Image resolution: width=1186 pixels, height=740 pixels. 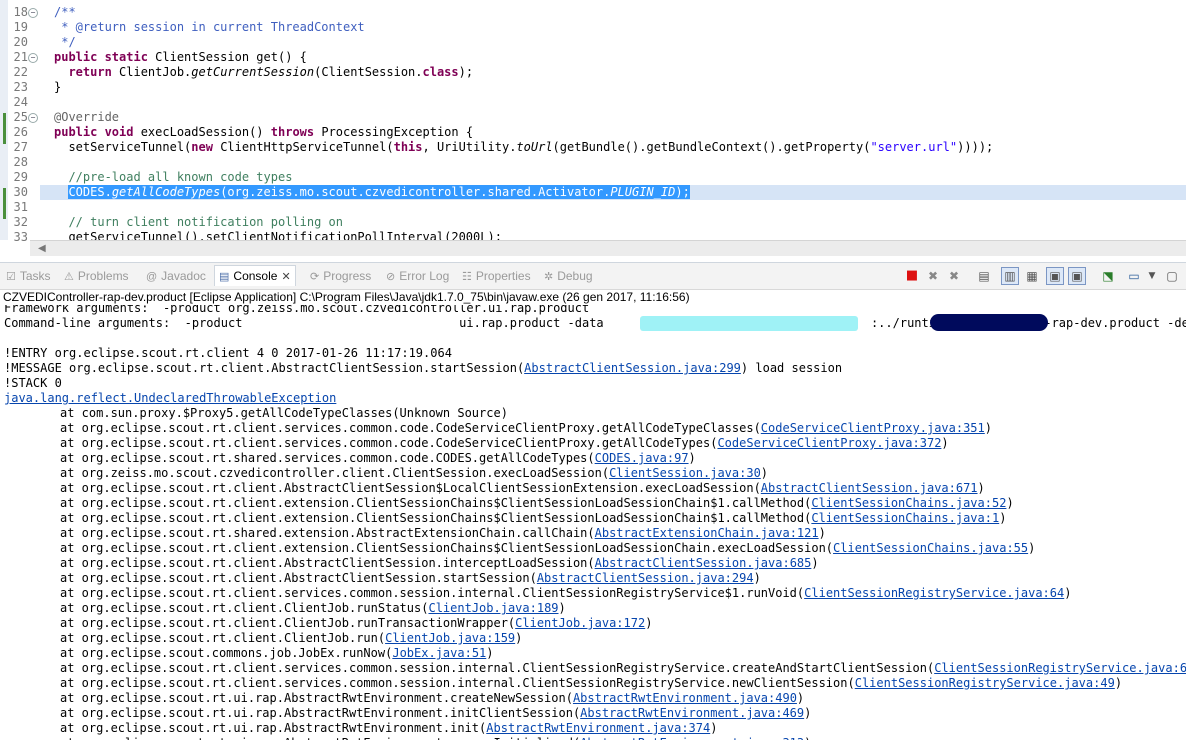 What do you see at coordinates (933, 276) in the screenshot?
I see `remove-launch-icon: ✖` at bounding box center [933, 276].